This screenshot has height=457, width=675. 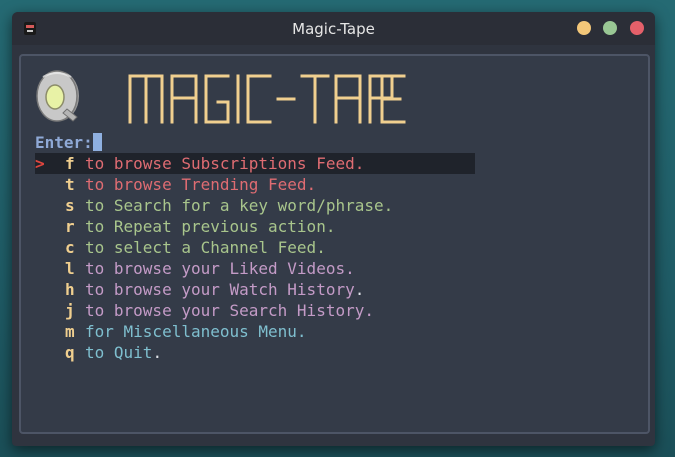 I want to click on menu-item-repeat: r to Repeat previous action., so click(x=255, y=226).